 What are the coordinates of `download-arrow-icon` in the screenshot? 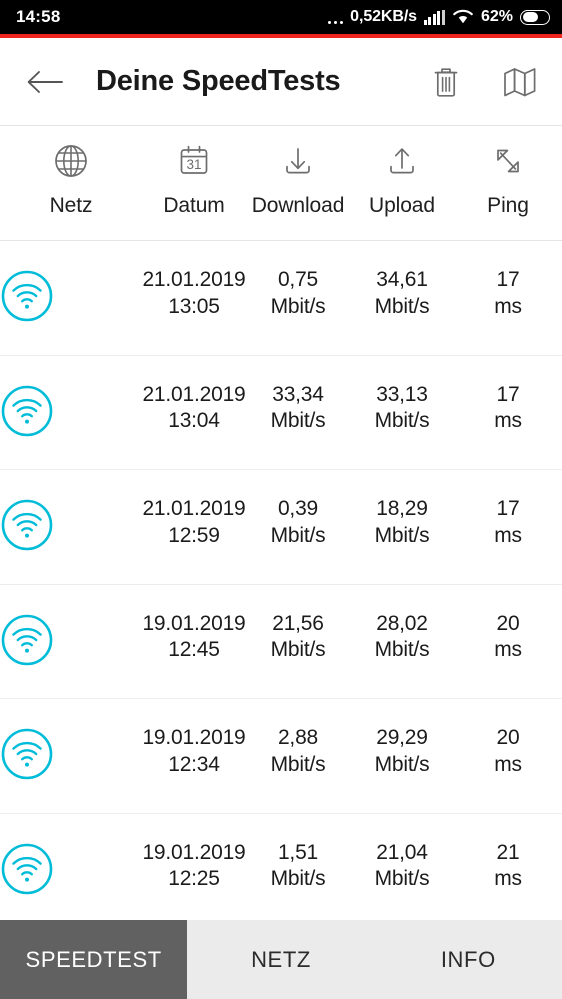 It's located at (298, 161).